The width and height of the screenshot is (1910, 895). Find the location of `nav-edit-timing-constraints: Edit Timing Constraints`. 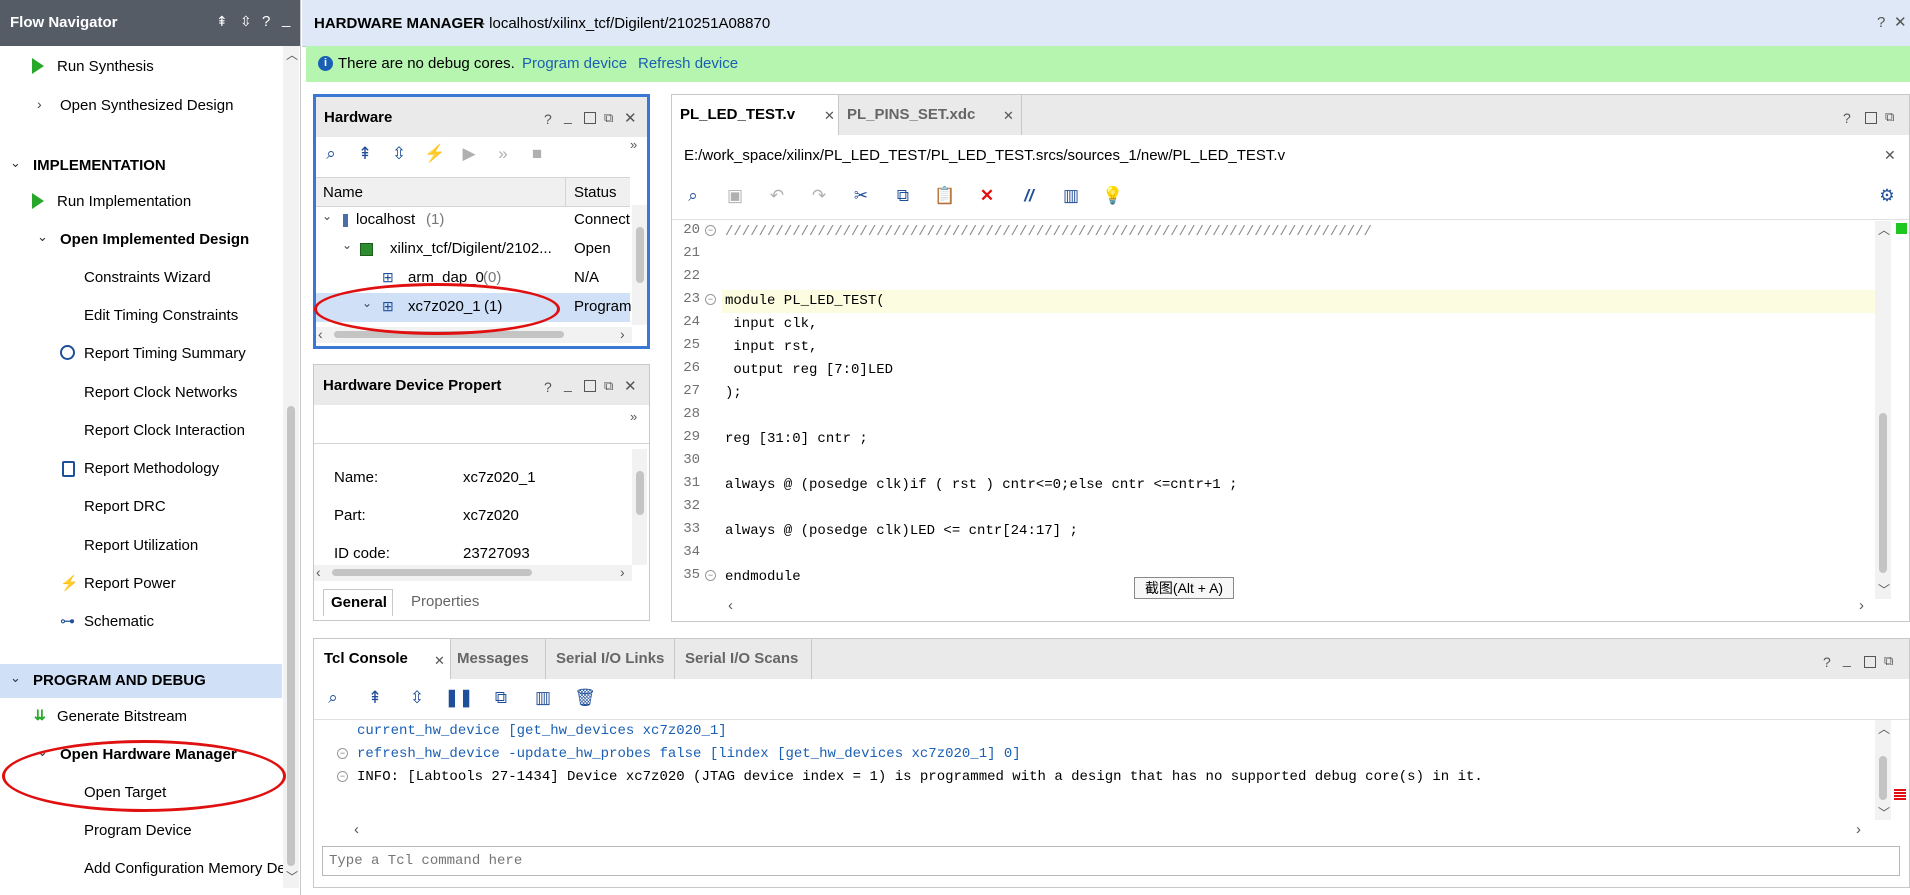

nav-edit-timing-constraints: Edit Timing Constraints is located at coordinates (161, 315).